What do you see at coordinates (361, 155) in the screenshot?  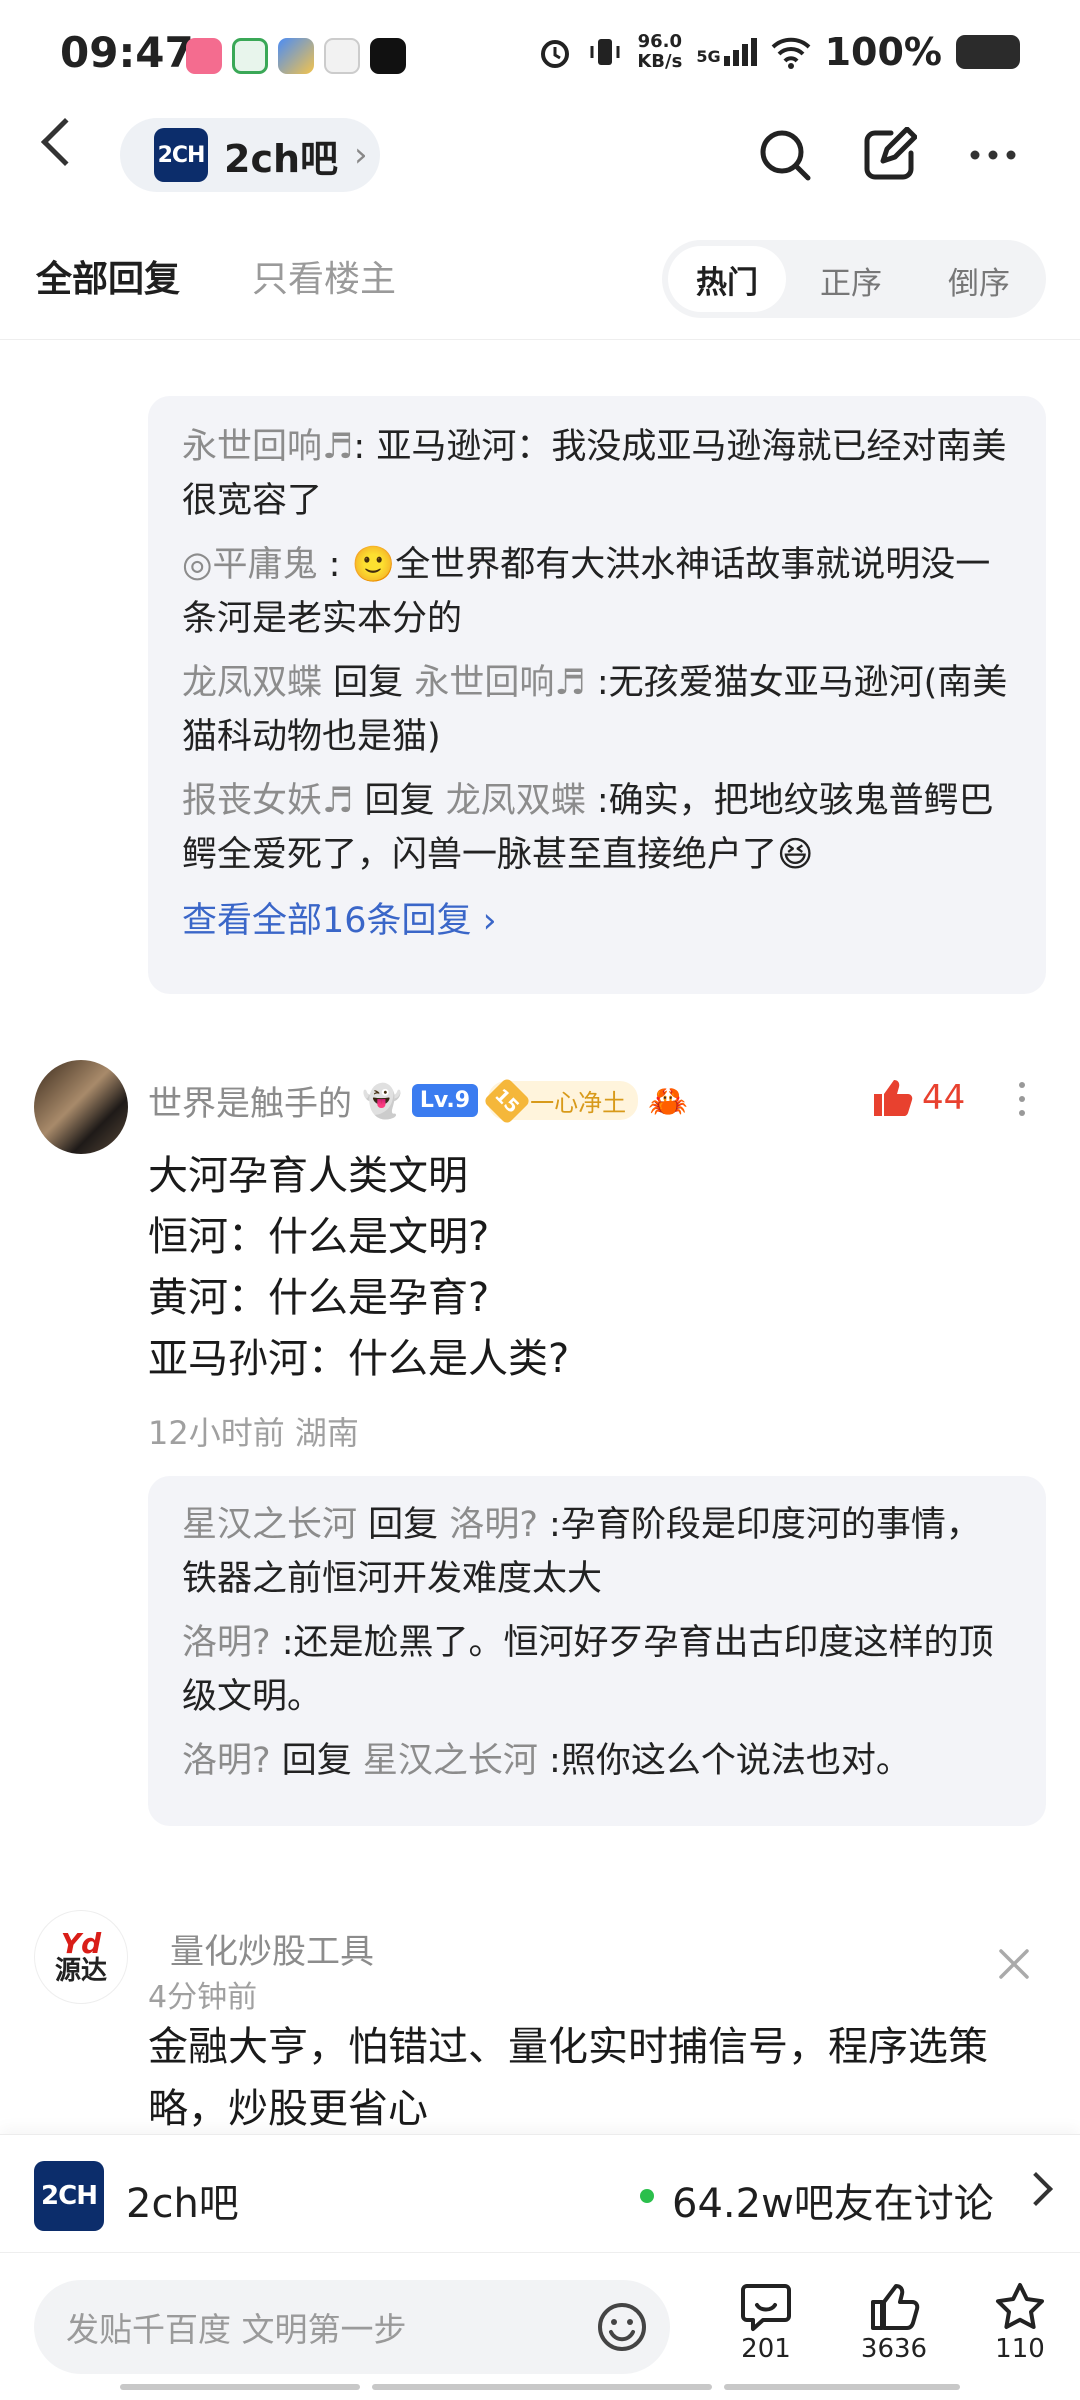 I see `chevron-right-icon: ›` at bounding box center [361, 155].